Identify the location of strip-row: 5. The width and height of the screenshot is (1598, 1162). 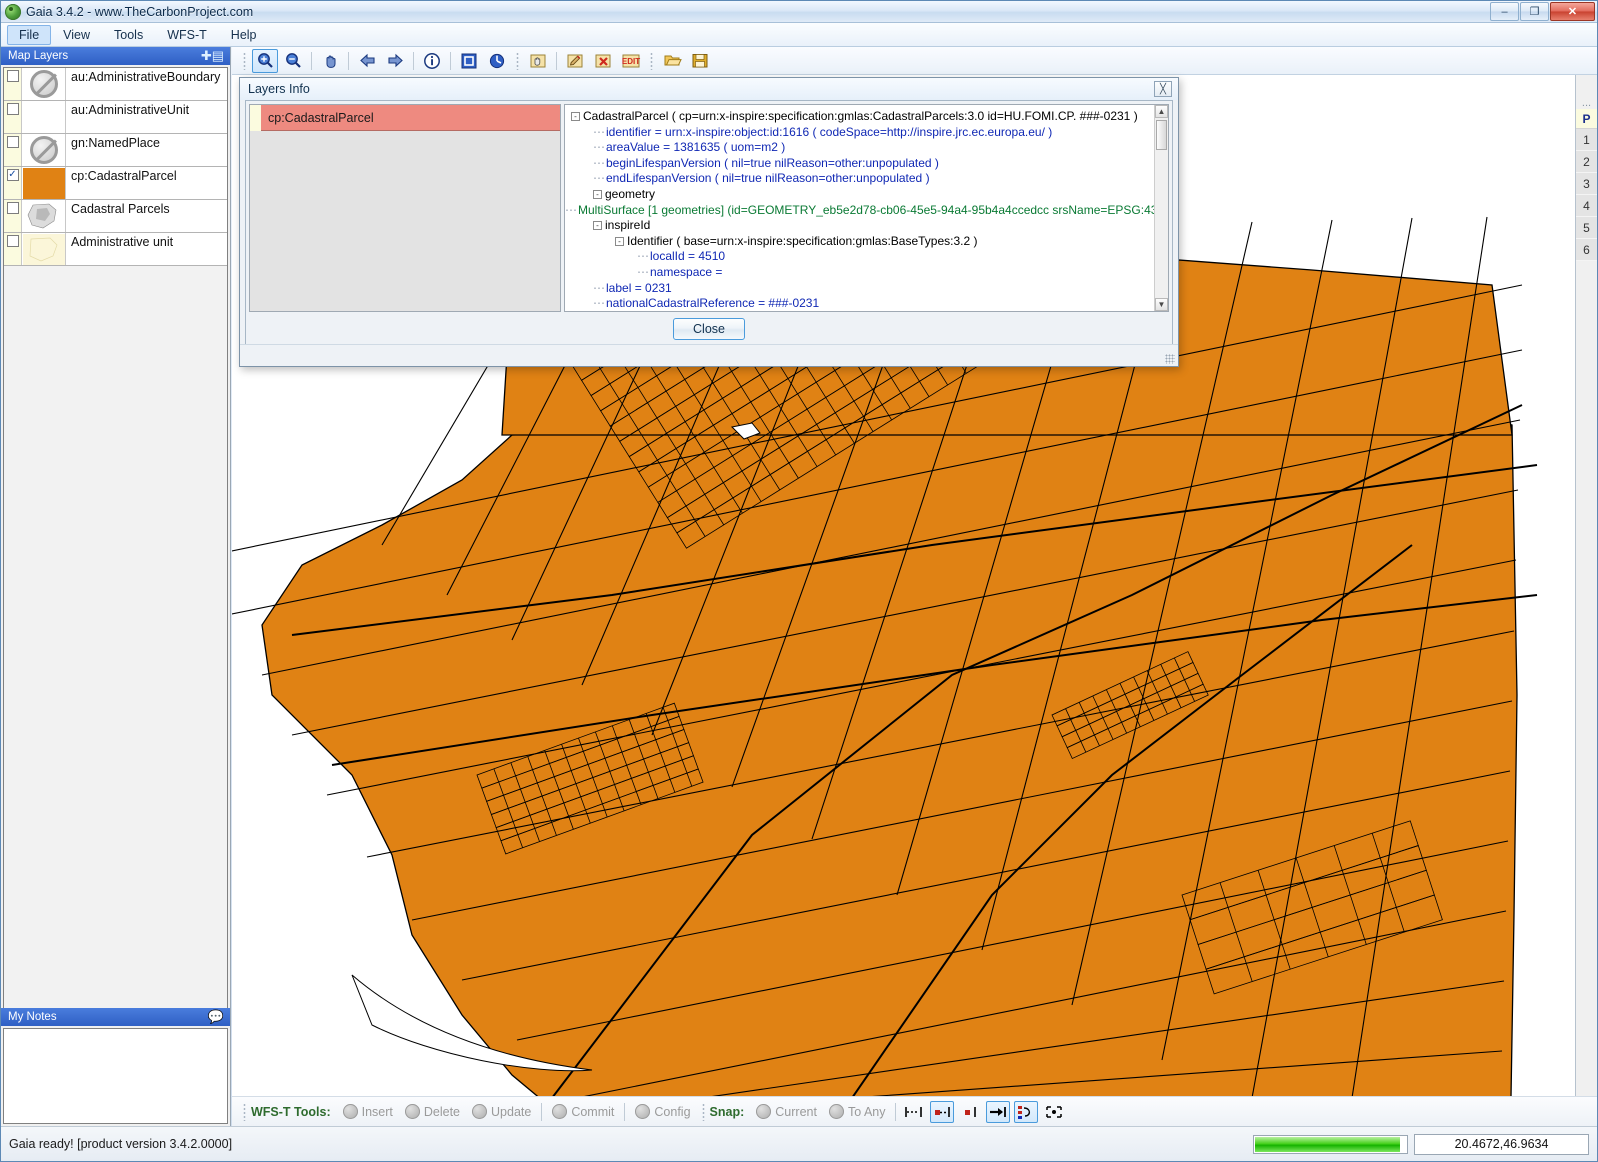
(1586, 228).